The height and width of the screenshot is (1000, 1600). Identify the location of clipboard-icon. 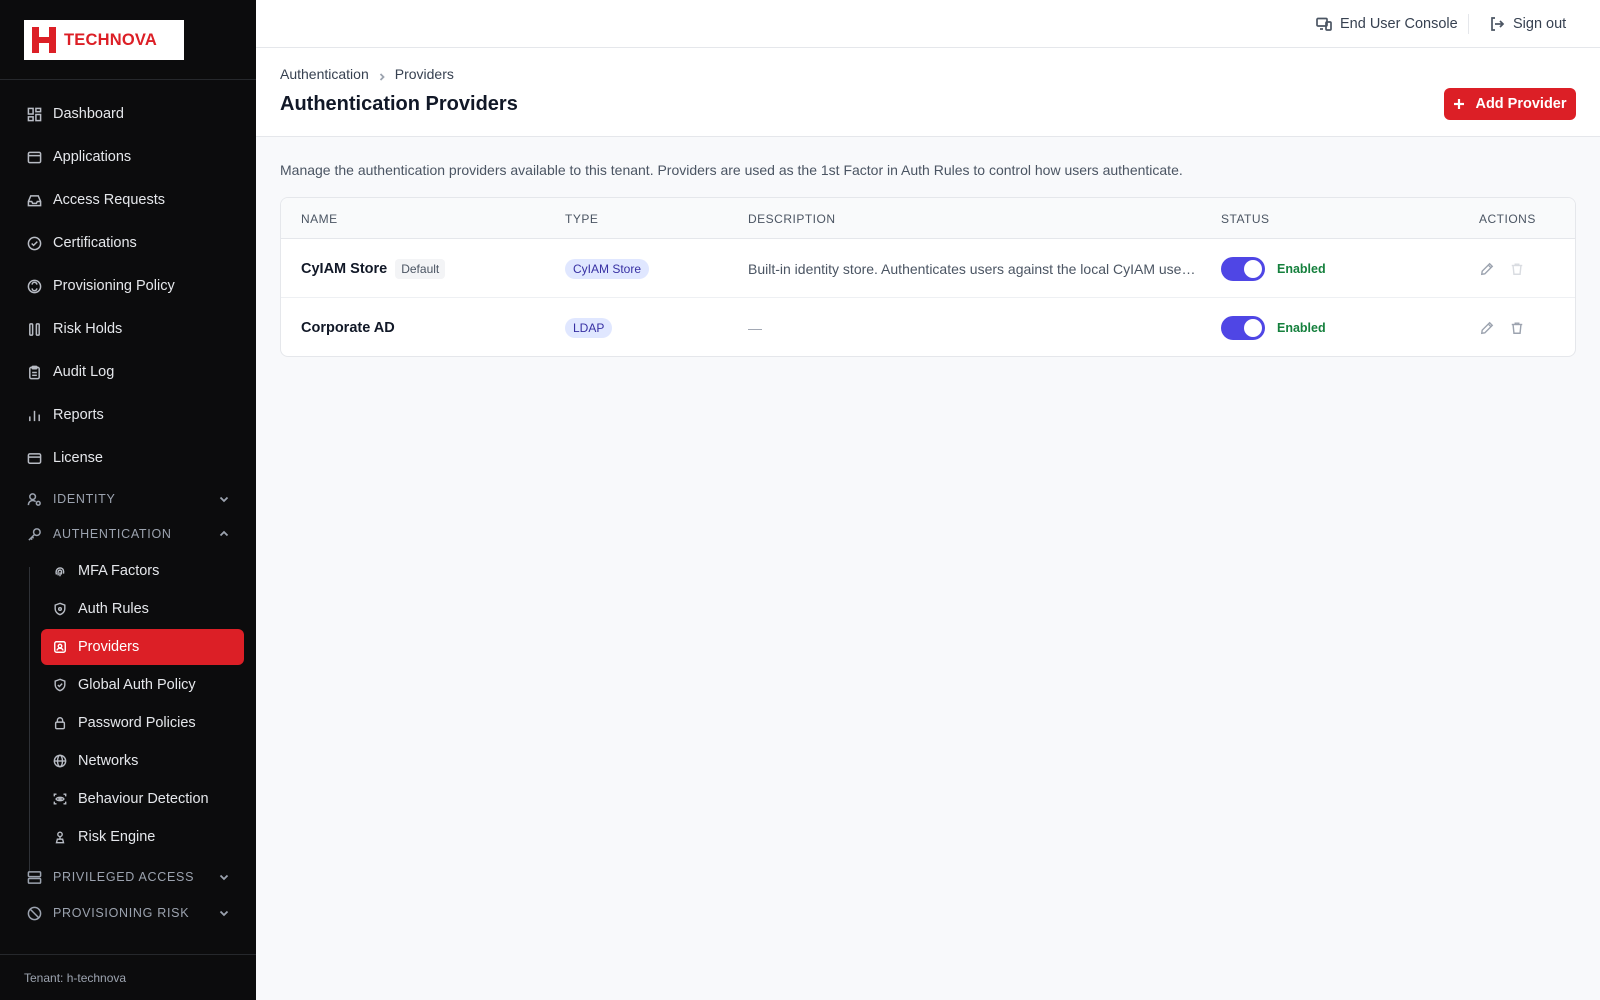
(34, 372).